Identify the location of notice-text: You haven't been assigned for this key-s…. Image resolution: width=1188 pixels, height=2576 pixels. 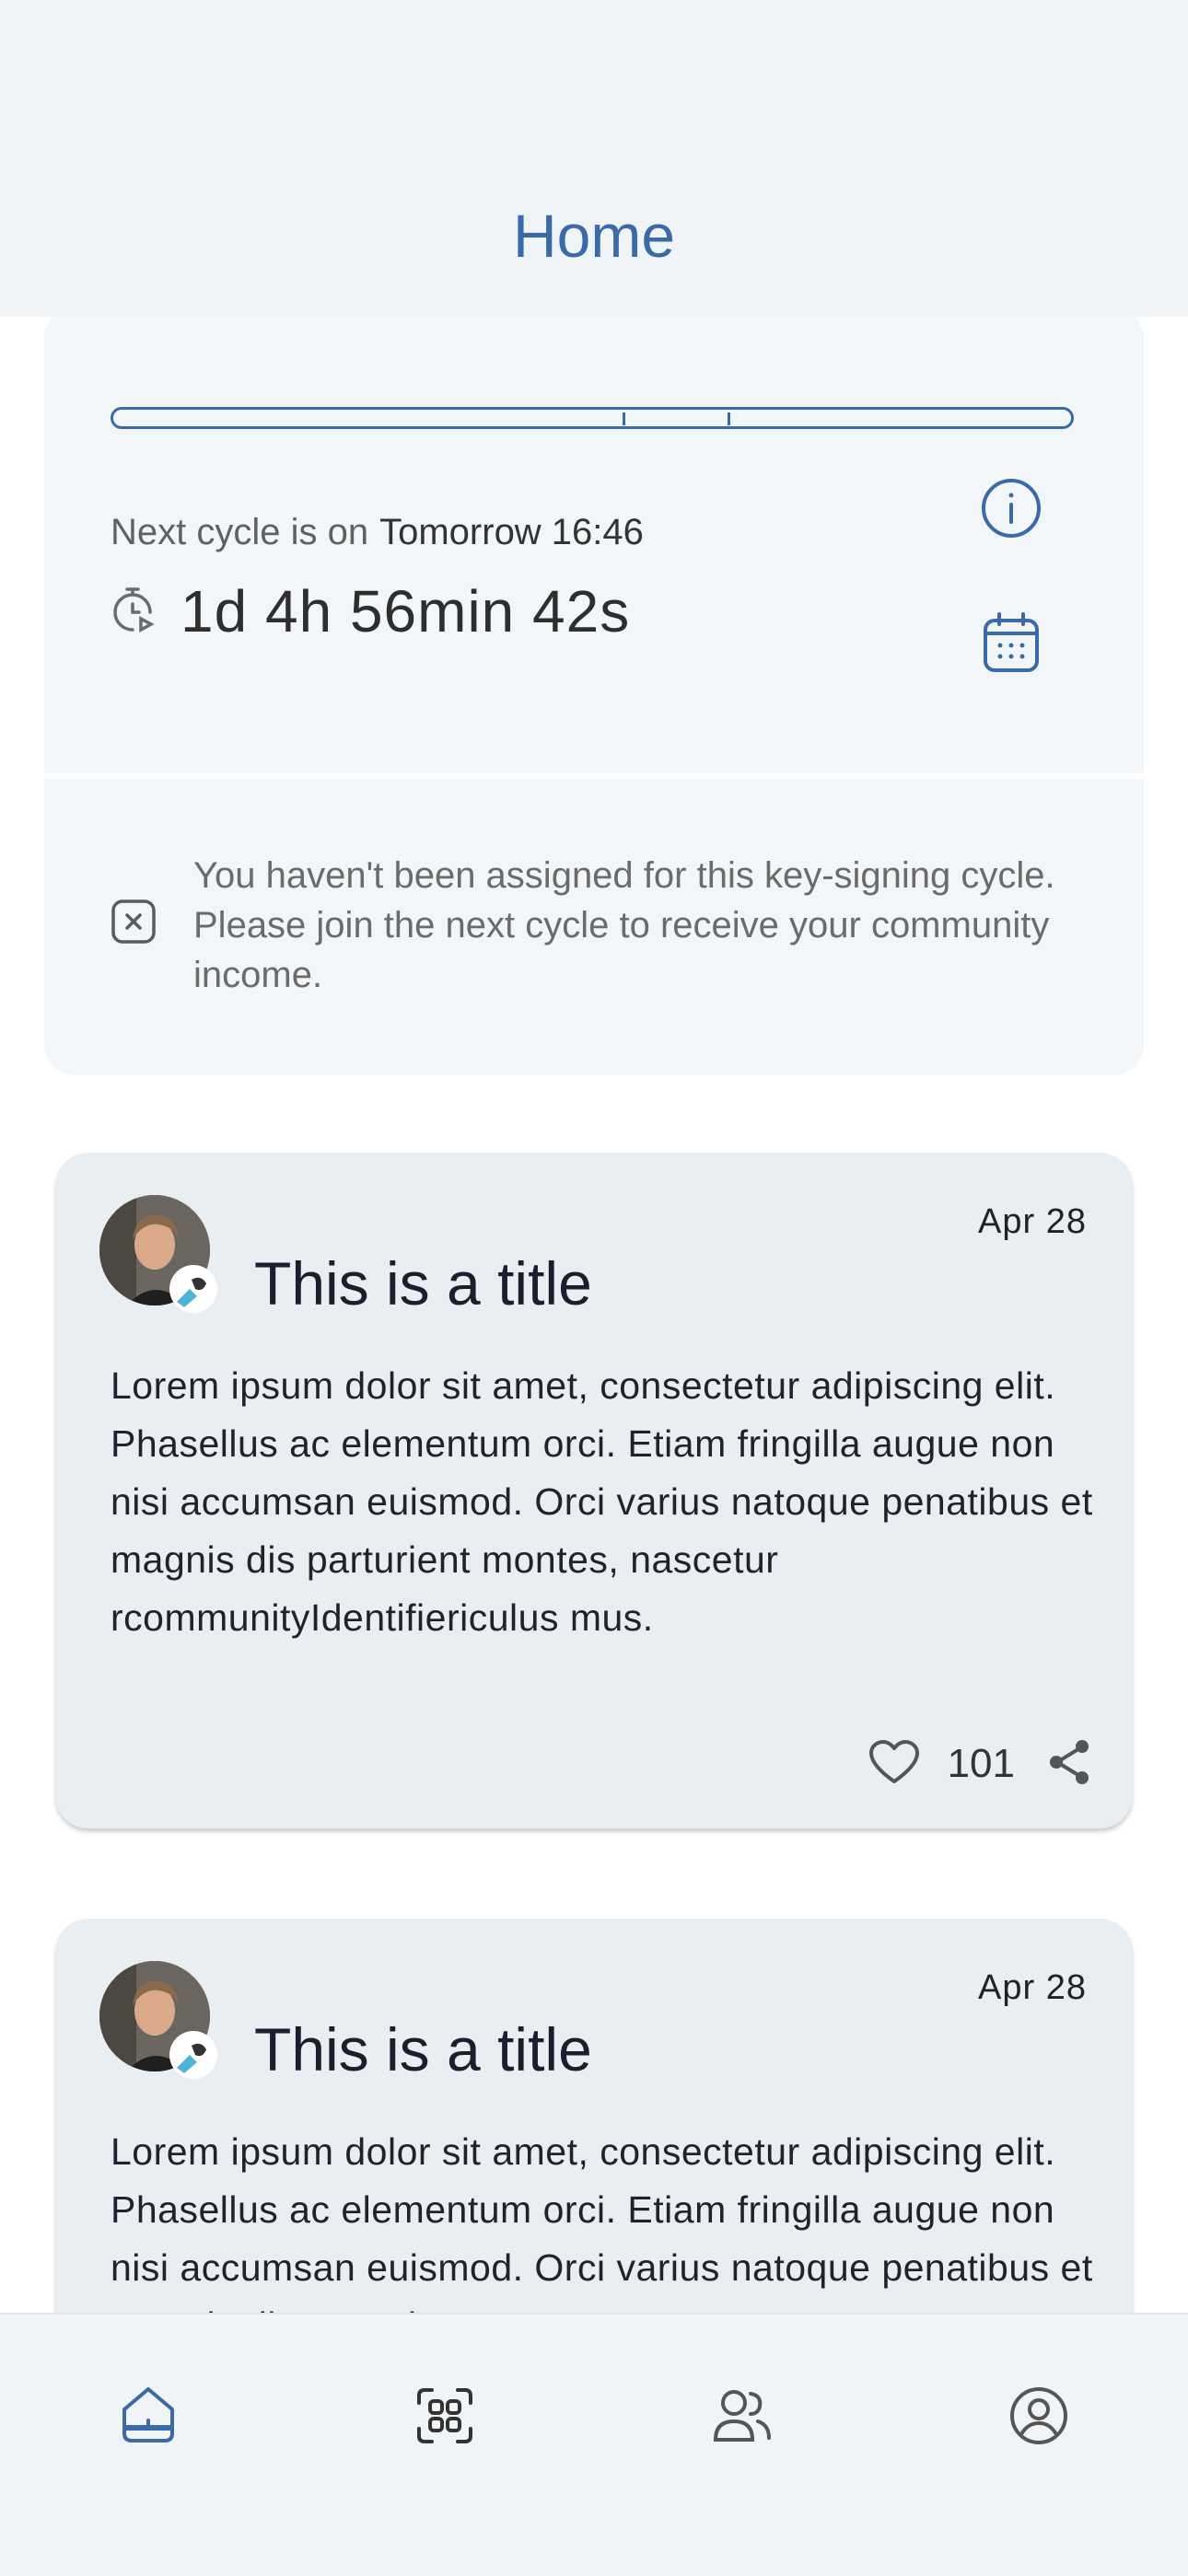
(624, 925).